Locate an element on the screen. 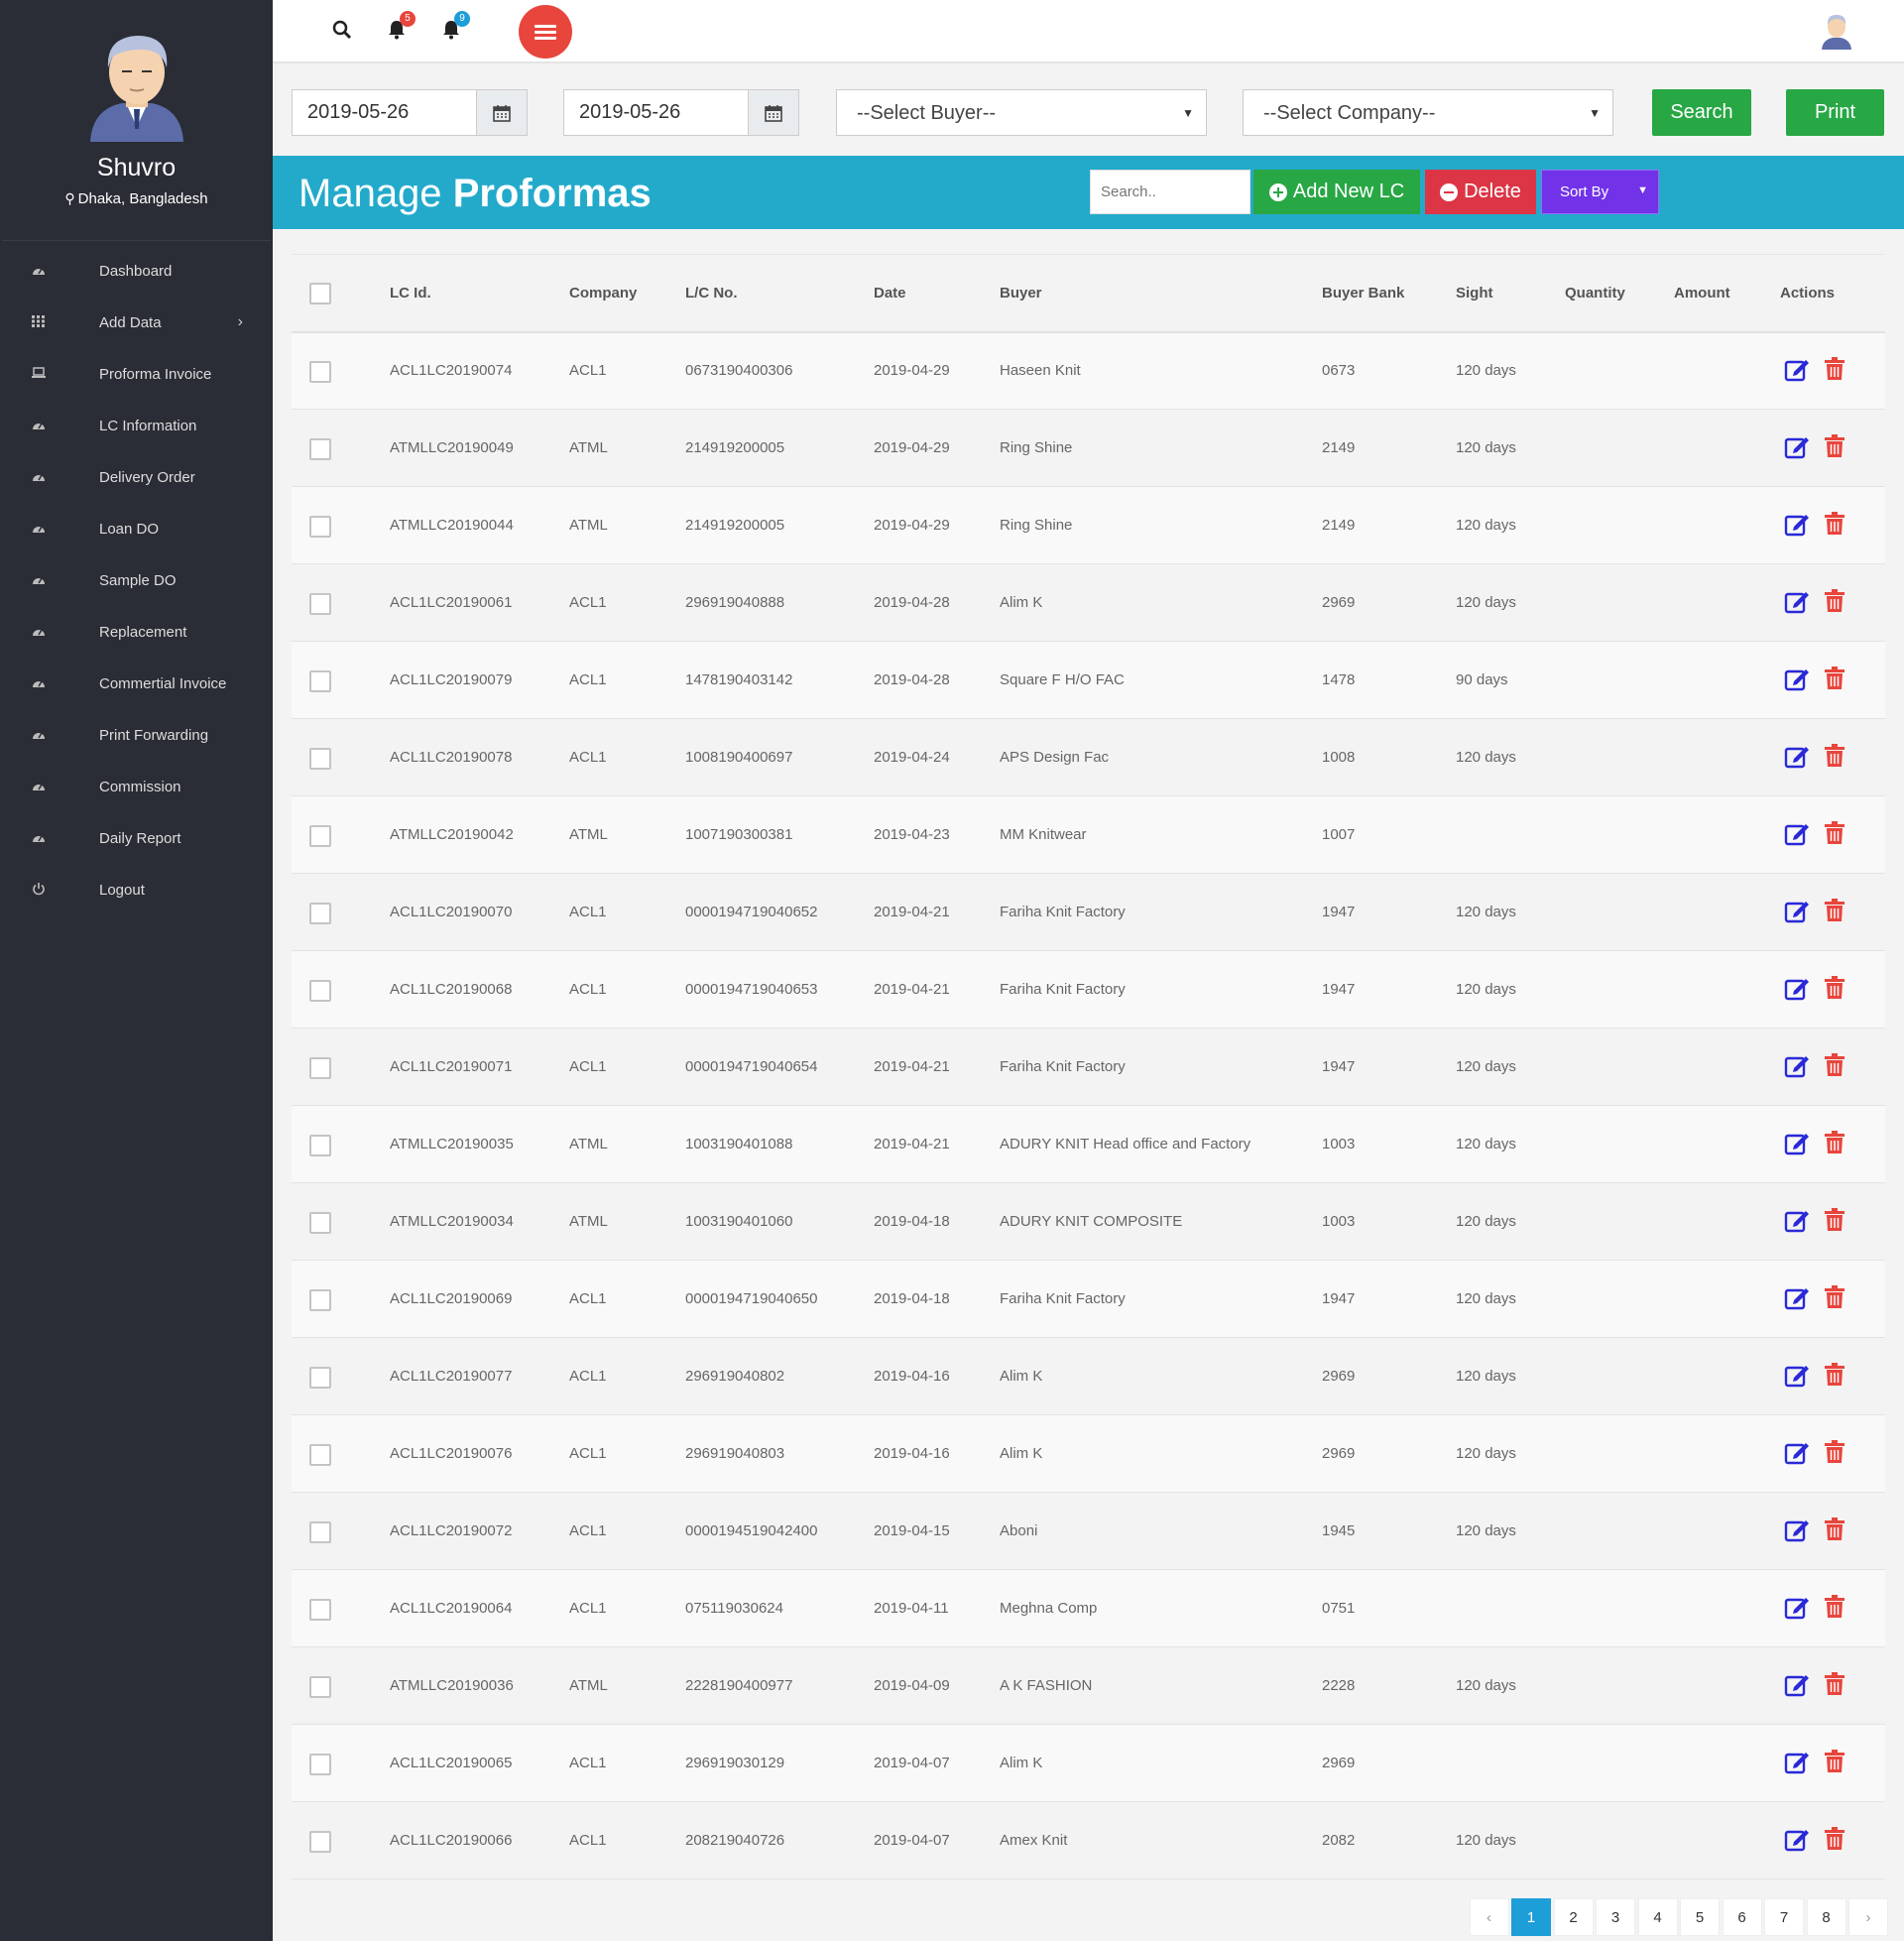 The image size is (1904, 1941). pagination-page-button: 6 is located at coordinates (1742, 1917).